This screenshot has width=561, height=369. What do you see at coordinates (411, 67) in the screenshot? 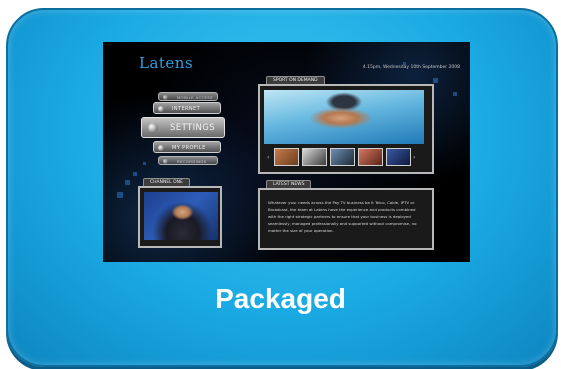
I see `datetime-readout: 4.15pm, Wednesday 10th September 2008` at bounding box center [411, 67].